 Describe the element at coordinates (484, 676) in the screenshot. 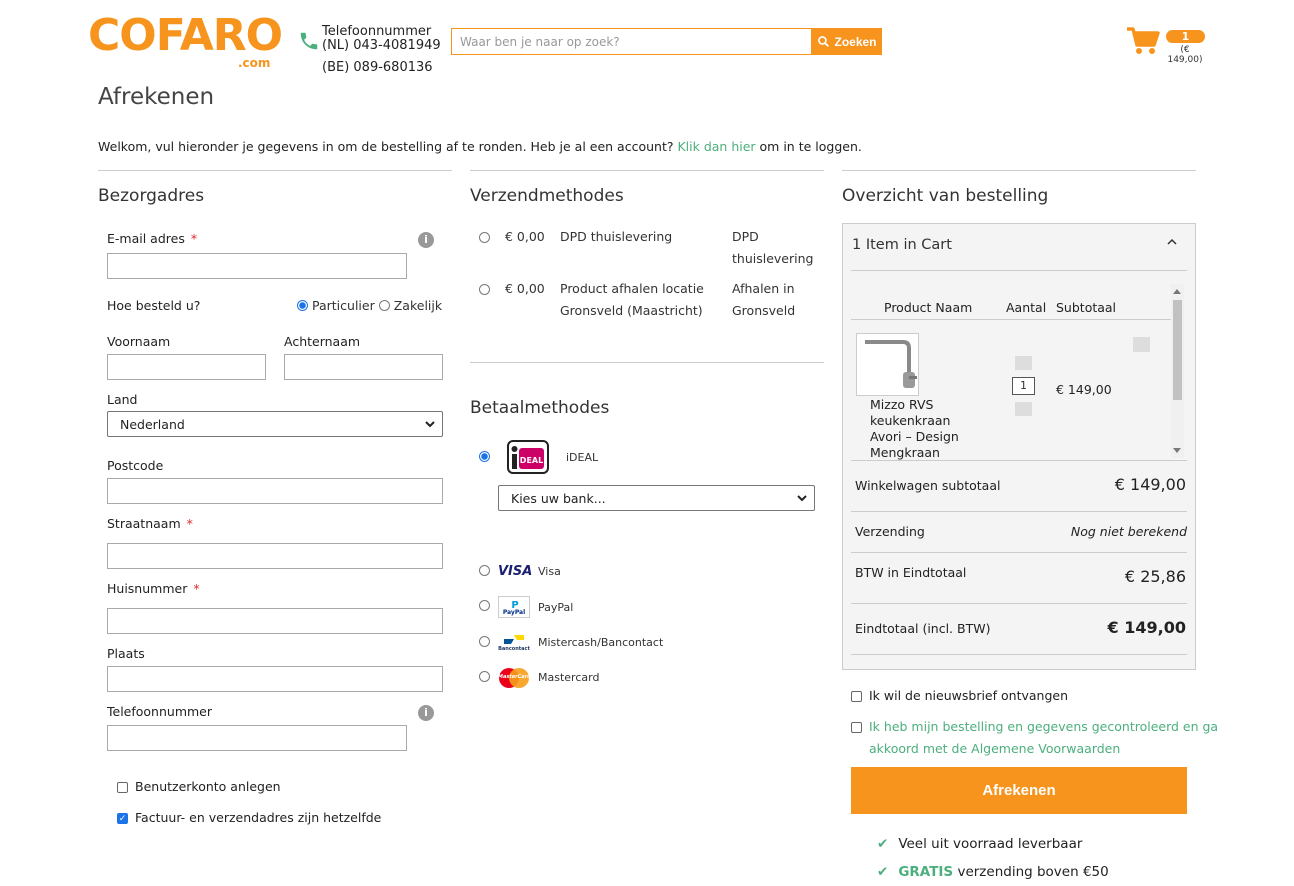

I see `payment-mastercard-radio` at that location.